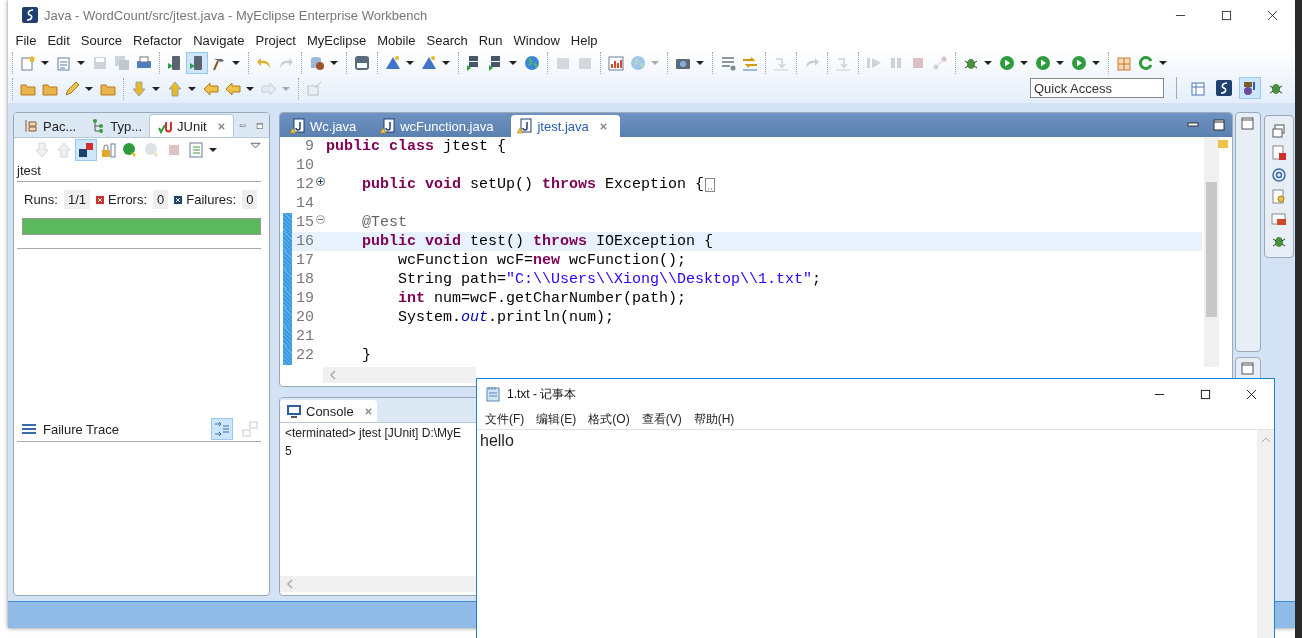 Image resolution: width=1302 pixels, height=638 pixels. Describe the element at coordinates (373, 434) in the screenshot. I see `console-line: <terminated> jtest [JUnit] D:\MyE` at that location.